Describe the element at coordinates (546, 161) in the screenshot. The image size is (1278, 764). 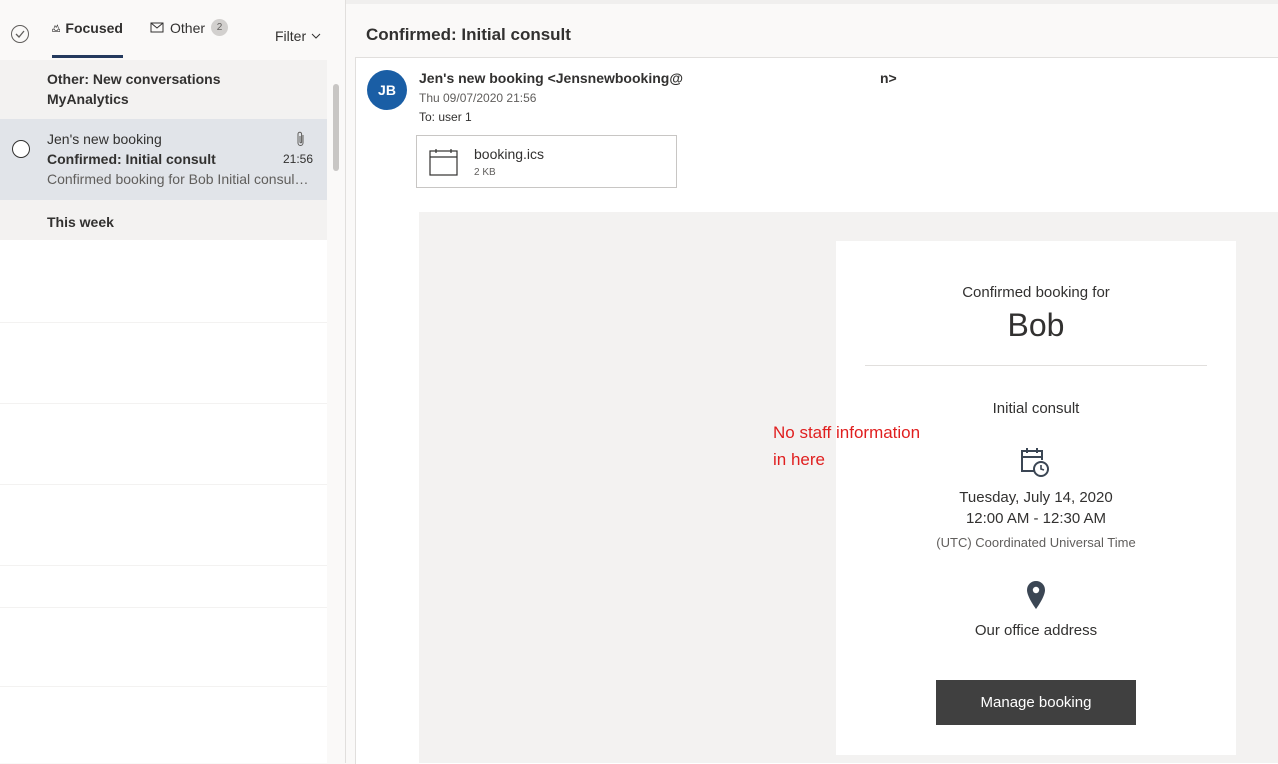
I see `attachment-card: booking.ics 2 KB` at that location.